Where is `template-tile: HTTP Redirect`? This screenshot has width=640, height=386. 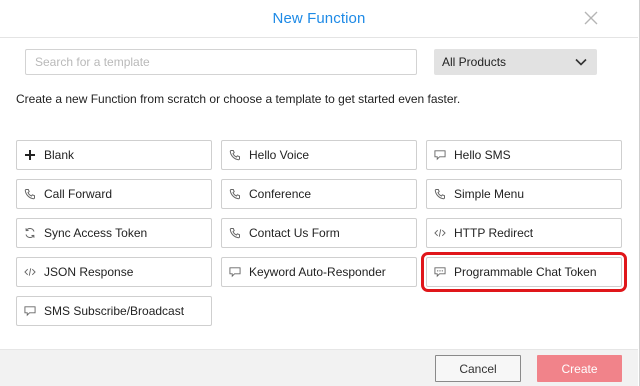 template-tile: HTTP Redirect is located at coordinates (524, 233).